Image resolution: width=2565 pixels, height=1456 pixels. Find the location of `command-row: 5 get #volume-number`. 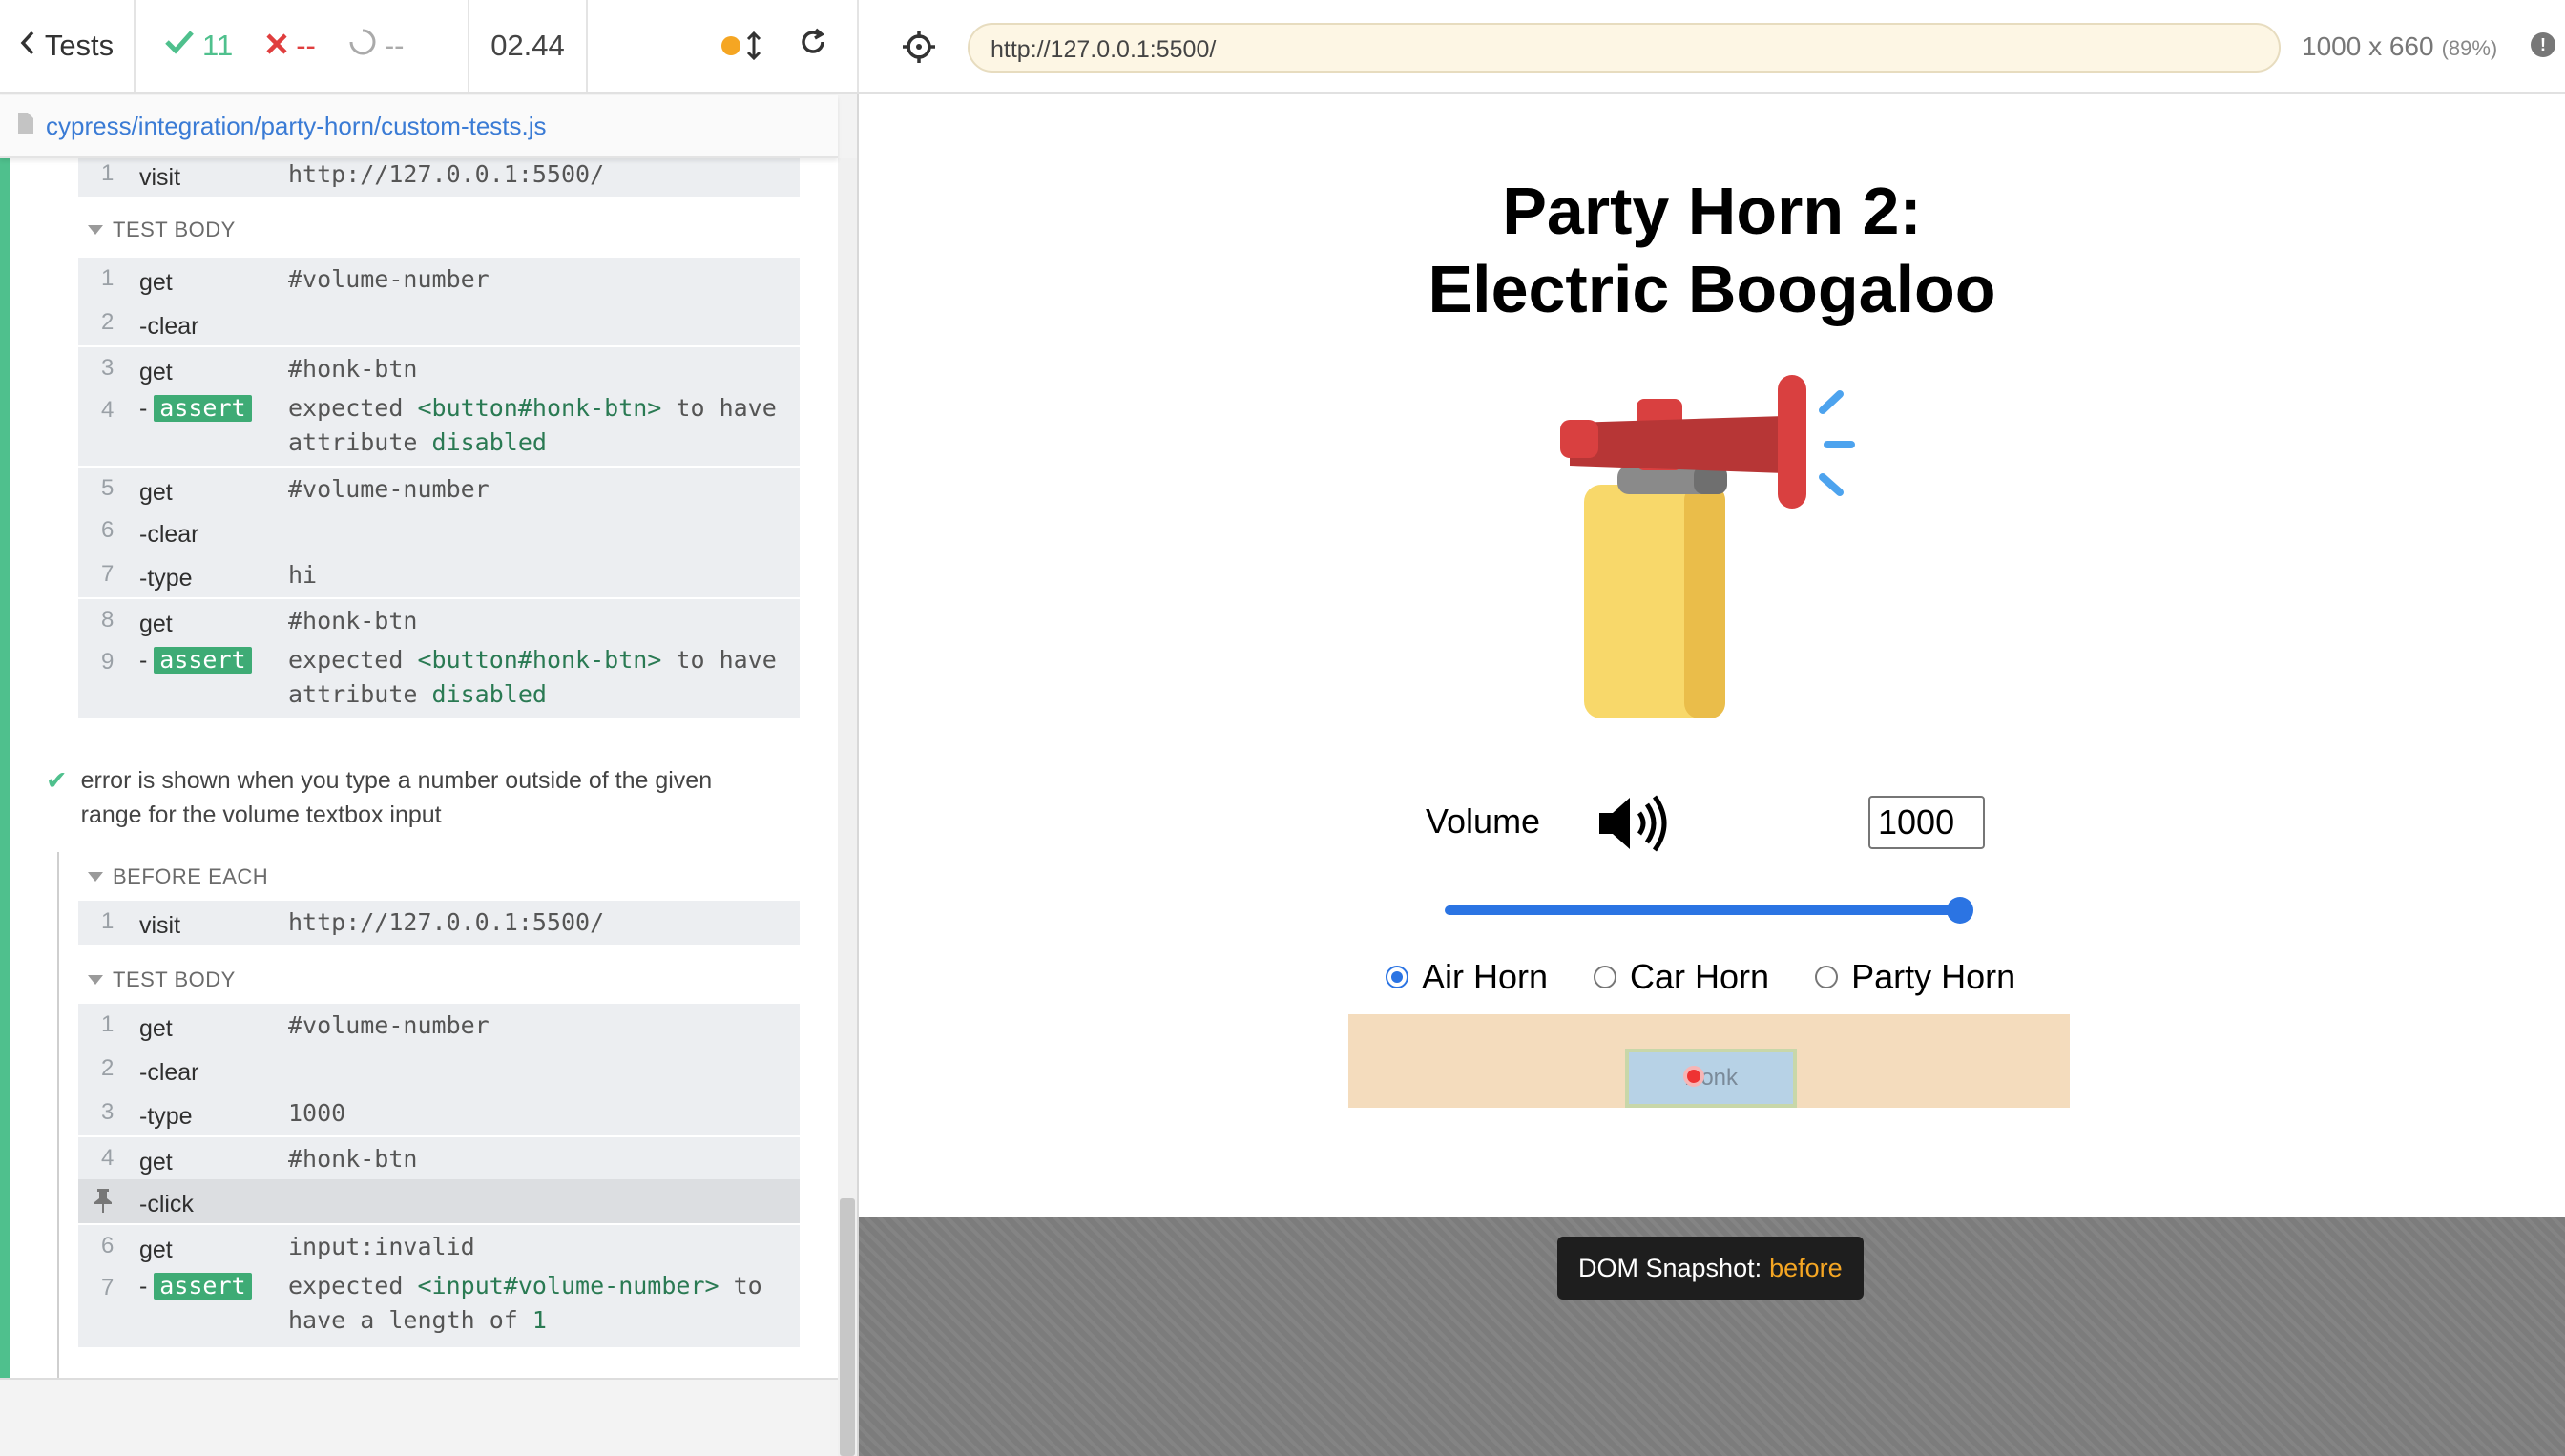

command-row: 5 get #volume-number is located at coordinates (439, 488).